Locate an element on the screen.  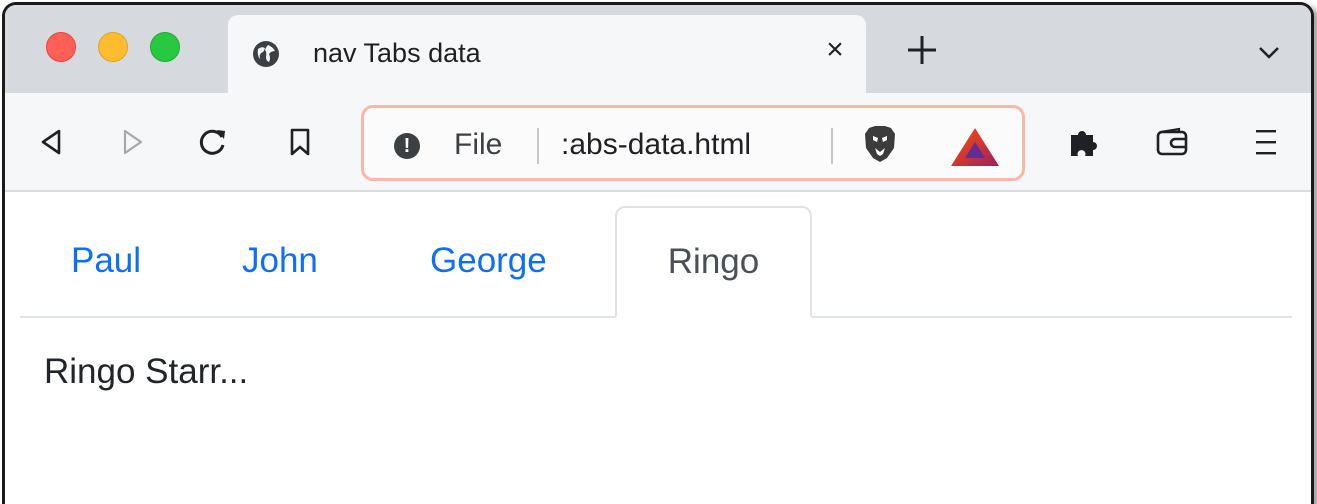
wallet-icon is located at coordinates (1172, 142).